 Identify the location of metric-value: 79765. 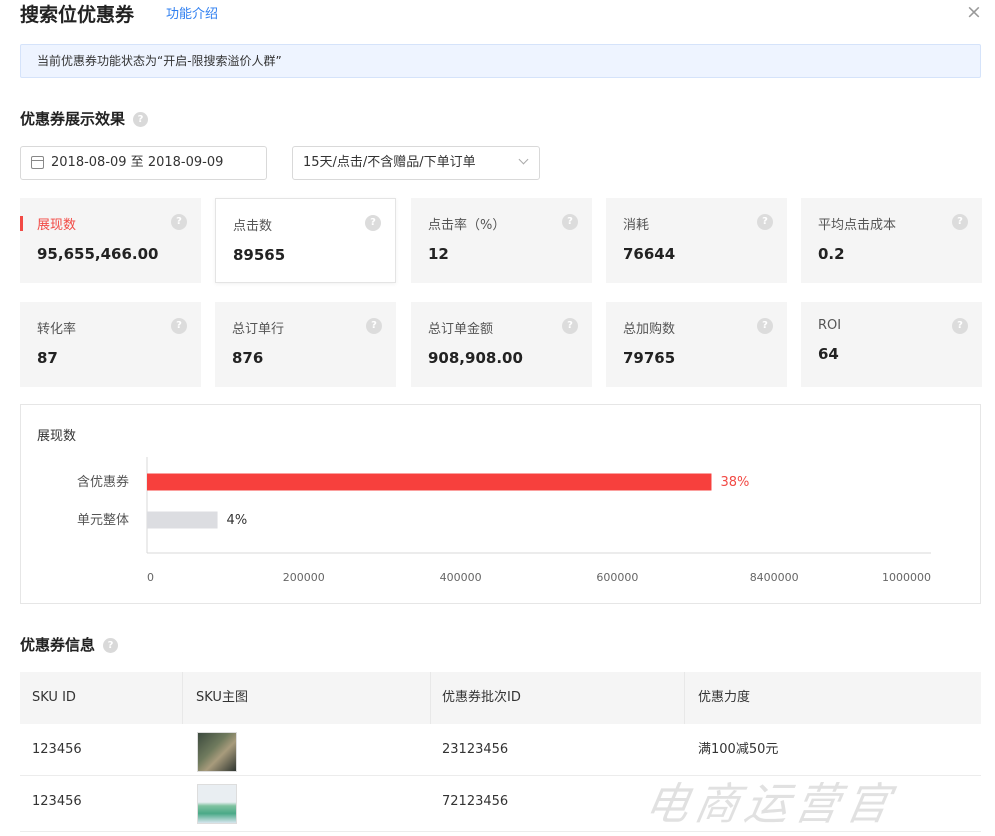
(649, 358).